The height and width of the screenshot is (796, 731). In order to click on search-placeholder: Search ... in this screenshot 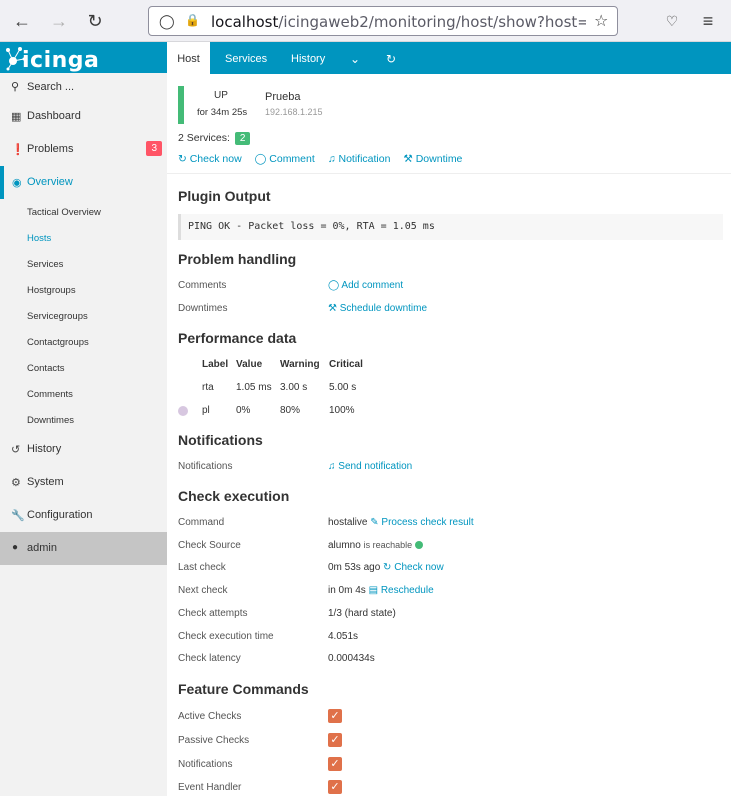, I will do `click(51, 87)`.